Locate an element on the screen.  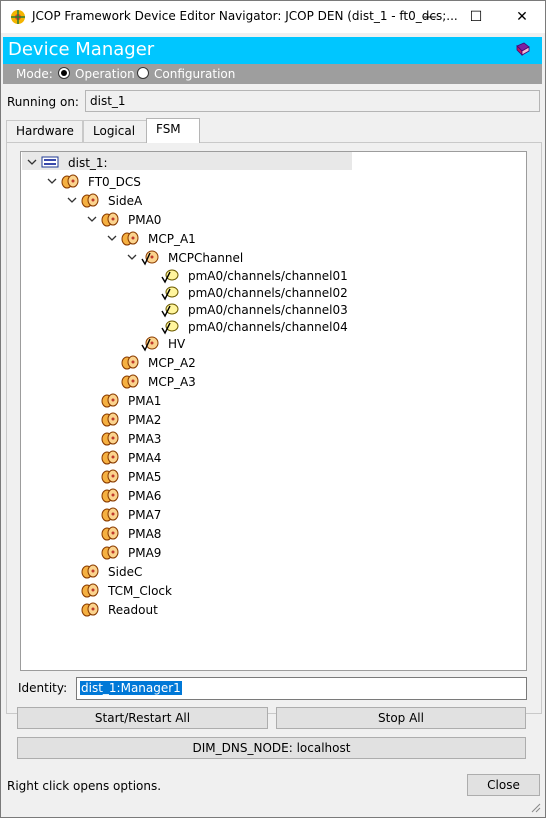
tree-node-label: PMA6 is located at coordinates (145, 496).